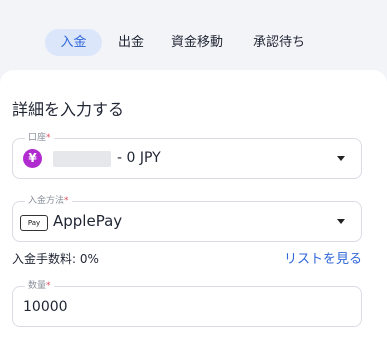 This screenshot has height=360, width=387. Describe the element at coordinates (279, 42) in the screenshot. I see `tab-pending-approval: 承認待ち` at that location.